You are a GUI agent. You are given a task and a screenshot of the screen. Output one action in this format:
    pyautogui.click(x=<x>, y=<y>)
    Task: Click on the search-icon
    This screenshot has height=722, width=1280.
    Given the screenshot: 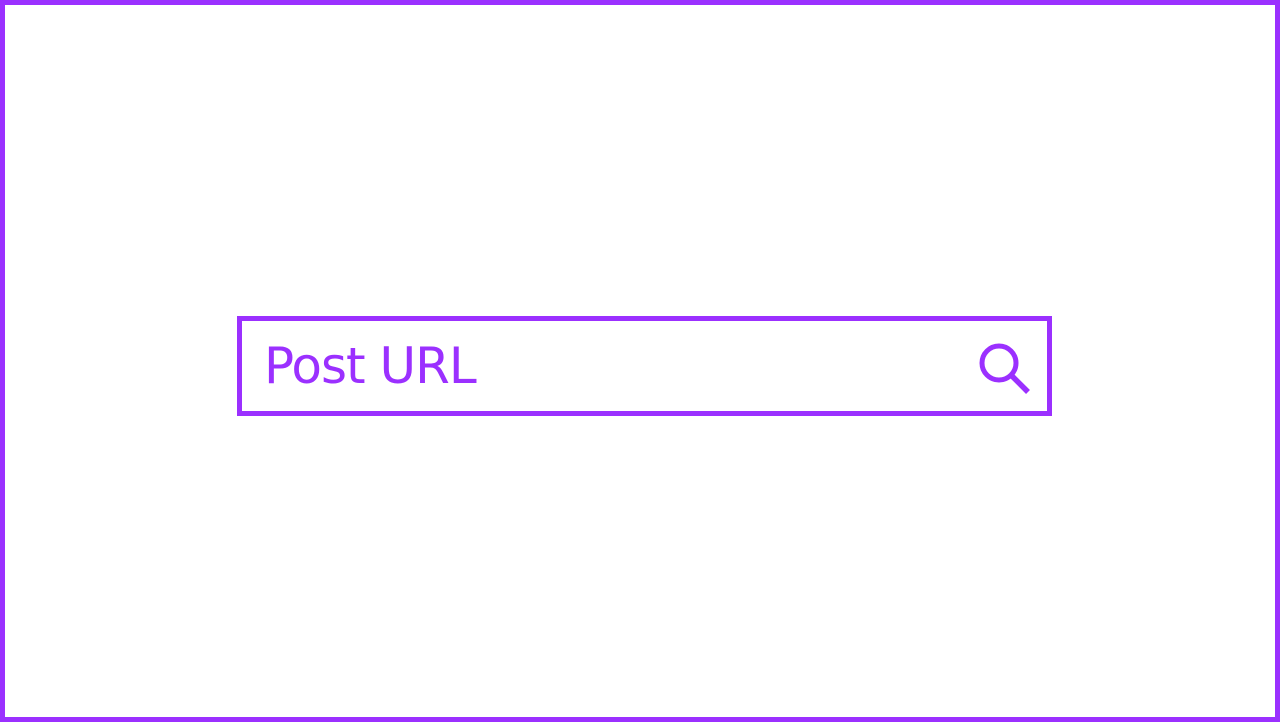 What is the action you would take?
    pyautogui.click(x=1004, y=368)
    